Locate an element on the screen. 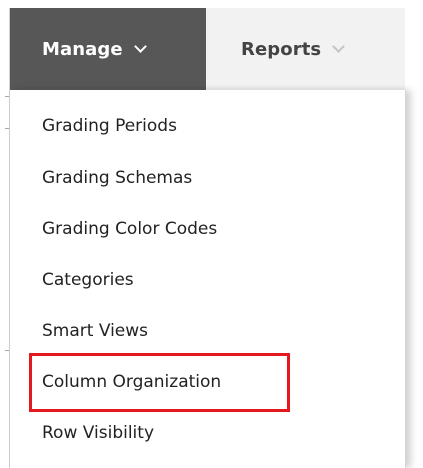 This screenshot has height=468, width=423. reports-menu-label: Reports is located at coordinates (281, 49).